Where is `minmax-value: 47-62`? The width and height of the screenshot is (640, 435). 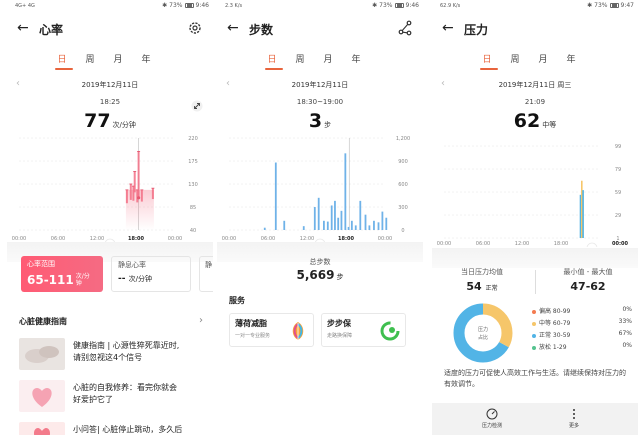
minmax-value: 47-62 is located at coordinates (588, 286).